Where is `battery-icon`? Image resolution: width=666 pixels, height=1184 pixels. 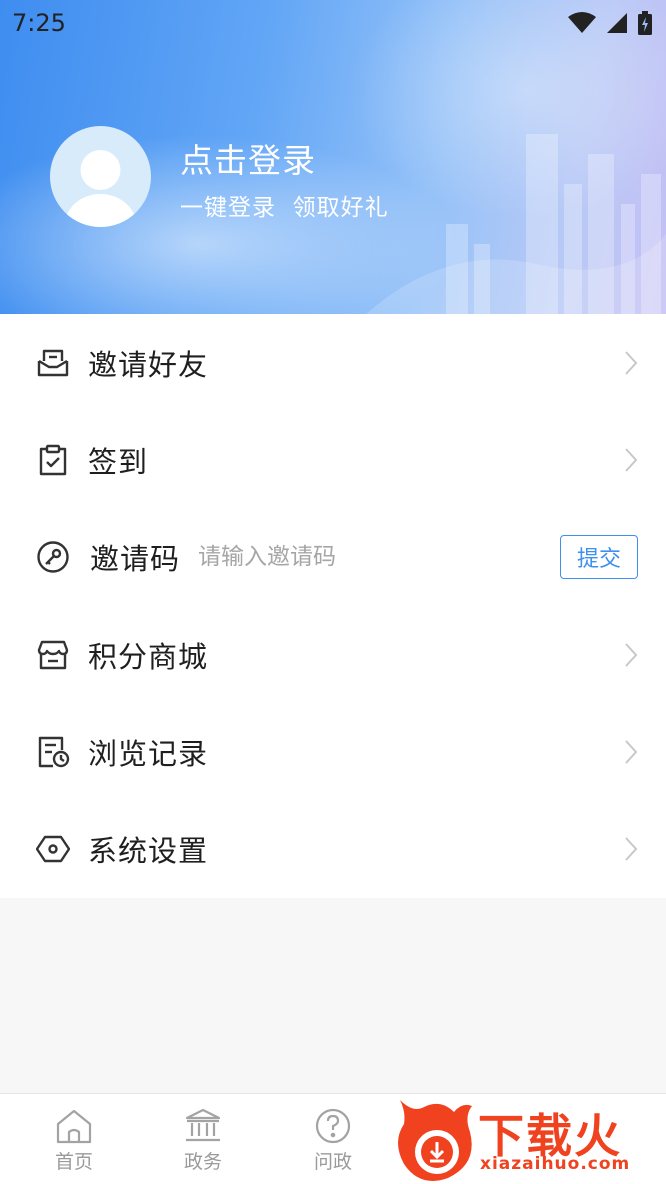
battery-icon is located at coordinates (645, 23).